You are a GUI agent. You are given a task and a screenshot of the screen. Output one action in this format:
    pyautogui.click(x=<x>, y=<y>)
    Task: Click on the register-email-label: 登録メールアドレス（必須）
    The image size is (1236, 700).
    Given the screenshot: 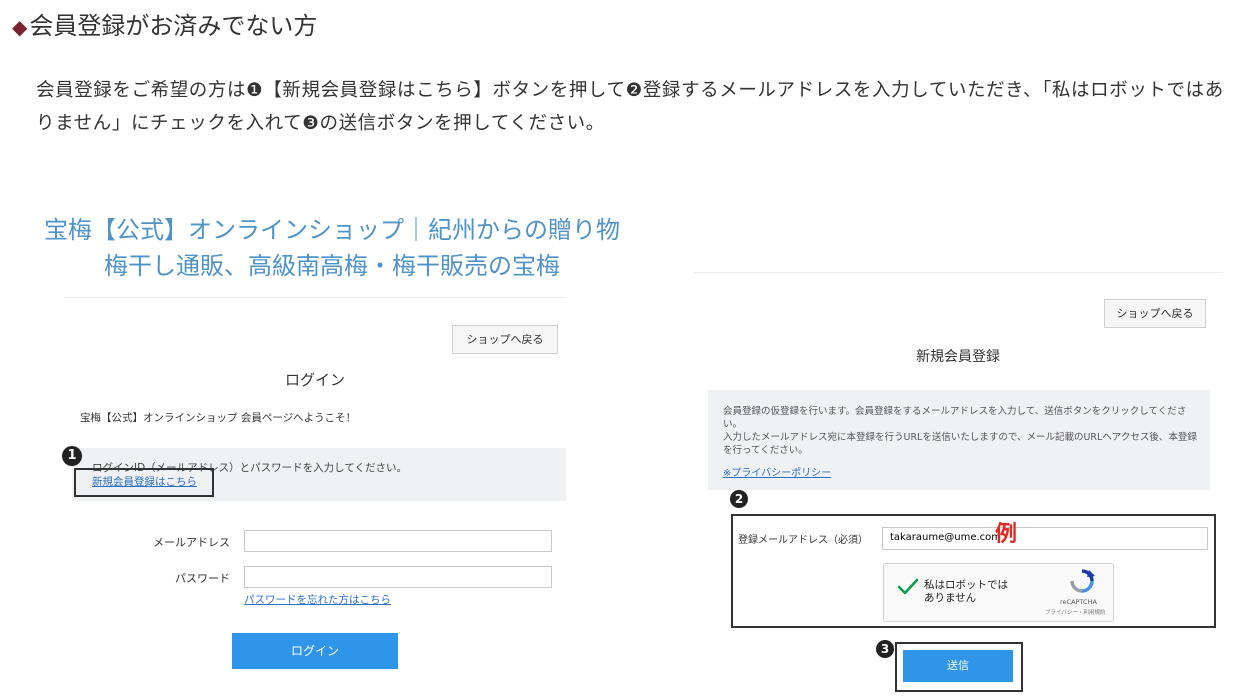 What is the action you would take?
    pyautogui.click(x=803, y=540)
    